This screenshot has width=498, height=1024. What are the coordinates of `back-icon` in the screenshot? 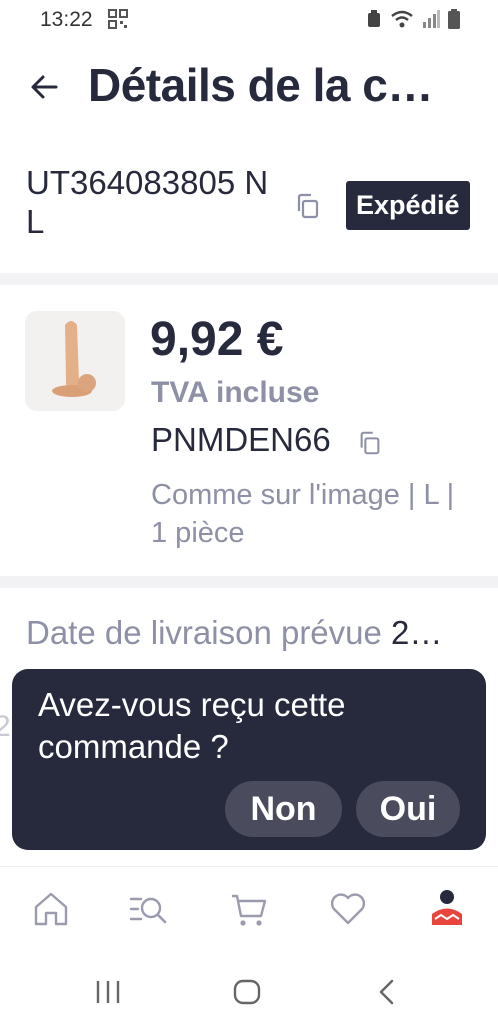 It's located at (388, 992).